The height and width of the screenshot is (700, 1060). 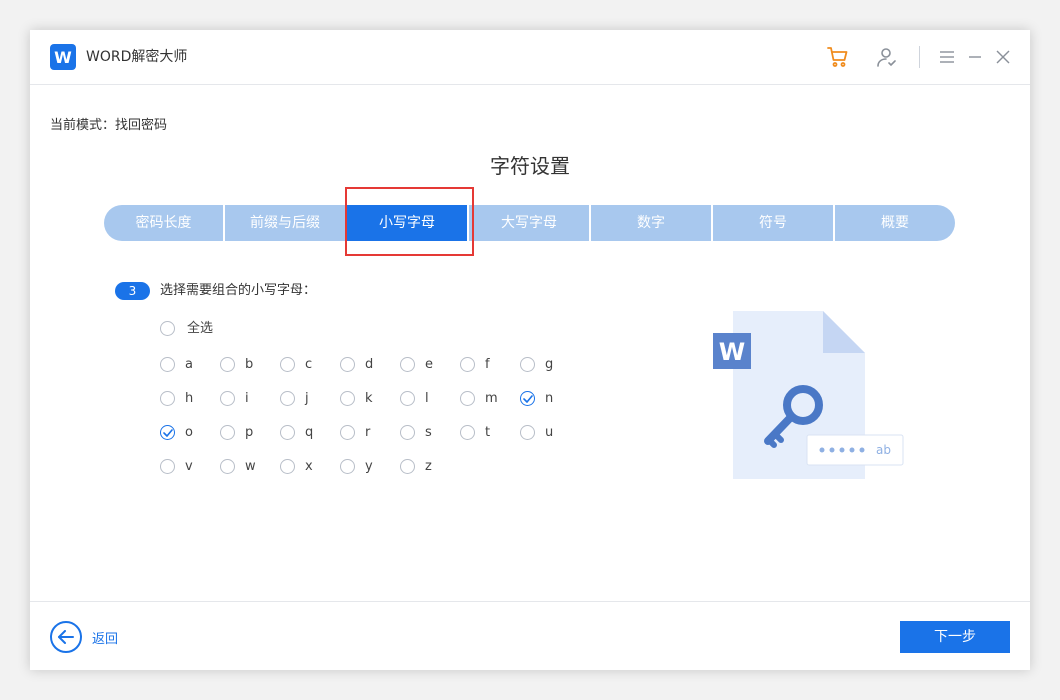 What do you see at coordinates (549, 432) in the screenshot?
I see `letter-label: u` at bounding box center [549, 432].